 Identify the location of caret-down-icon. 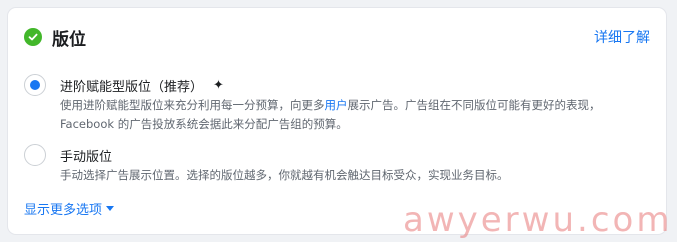
(110, 208).